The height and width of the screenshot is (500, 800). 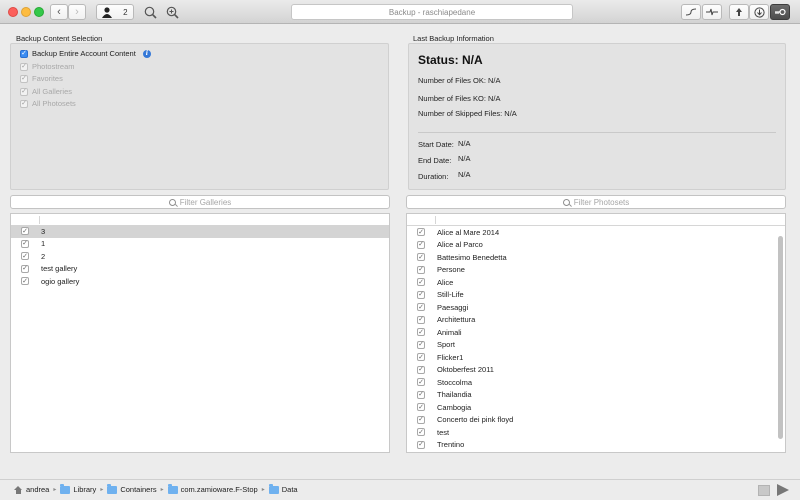 What do you see at coordinates (780, 12) in the screenshot?
I see `key-button` at bounding box center [780, 12].